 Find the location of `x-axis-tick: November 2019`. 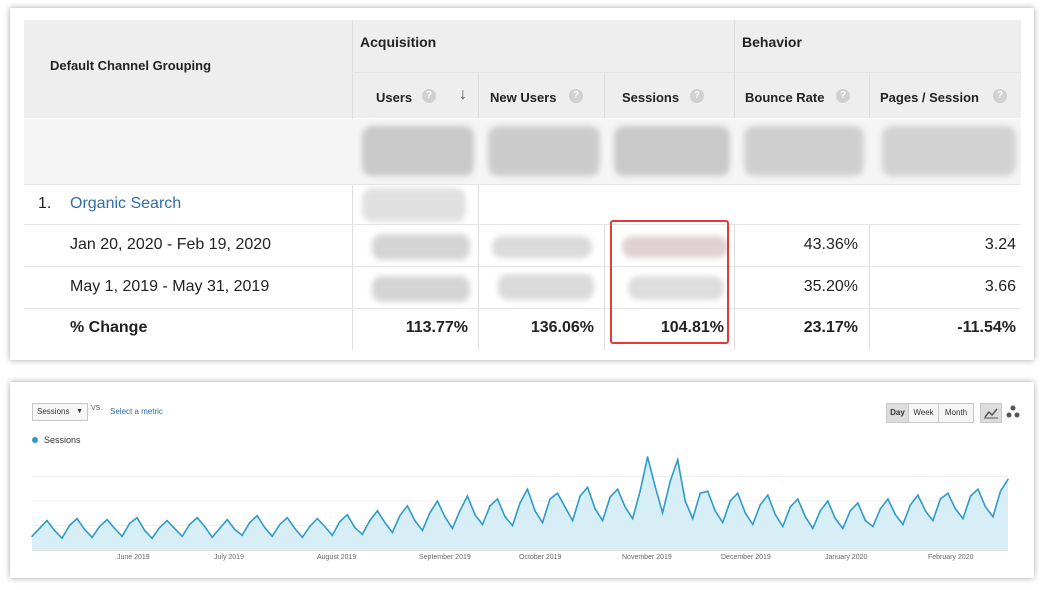

x-axis-tick: November 2019 is located at coordinates (647, 557).